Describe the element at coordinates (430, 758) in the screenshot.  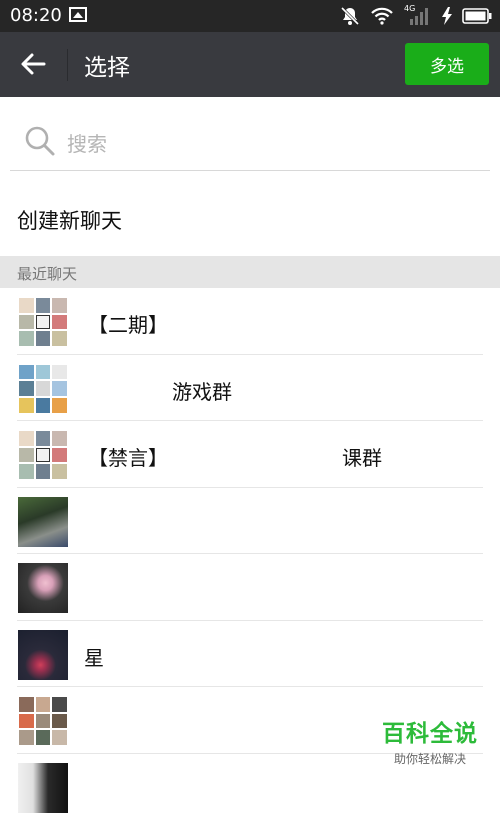
I see `watermark-subtitle: 助你轻松解决` at that location.